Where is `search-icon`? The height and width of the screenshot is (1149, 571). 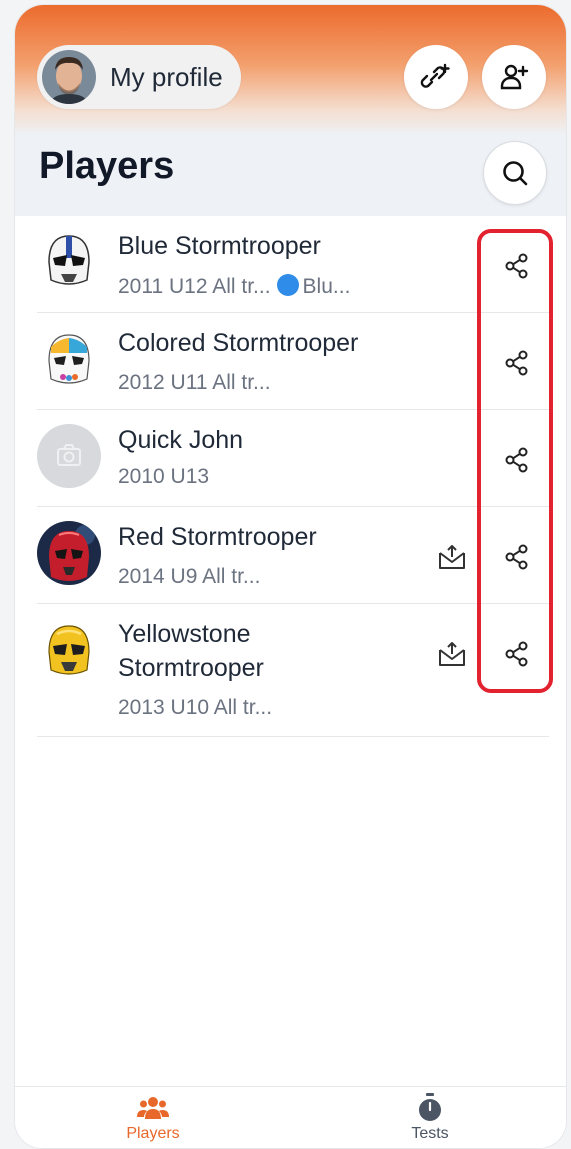 search-icon is located at coordinates (515, 173).